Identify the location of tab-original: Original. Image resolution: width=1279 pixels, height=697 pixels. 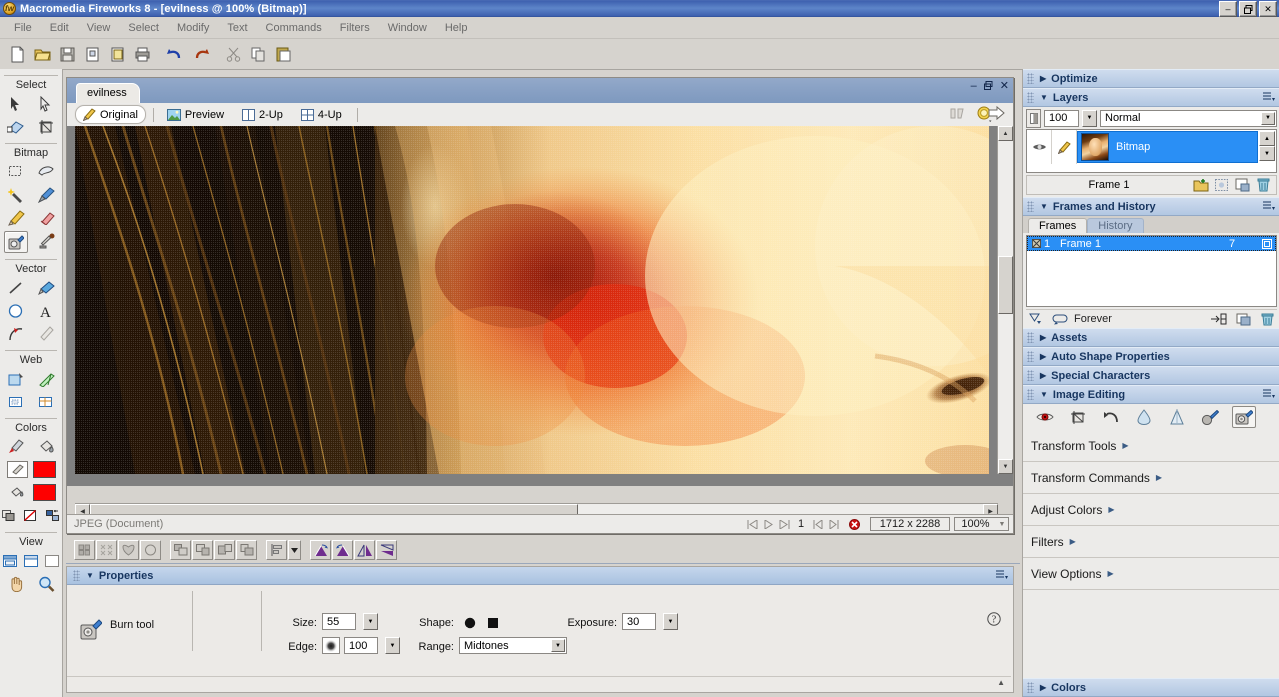
(110, 114).